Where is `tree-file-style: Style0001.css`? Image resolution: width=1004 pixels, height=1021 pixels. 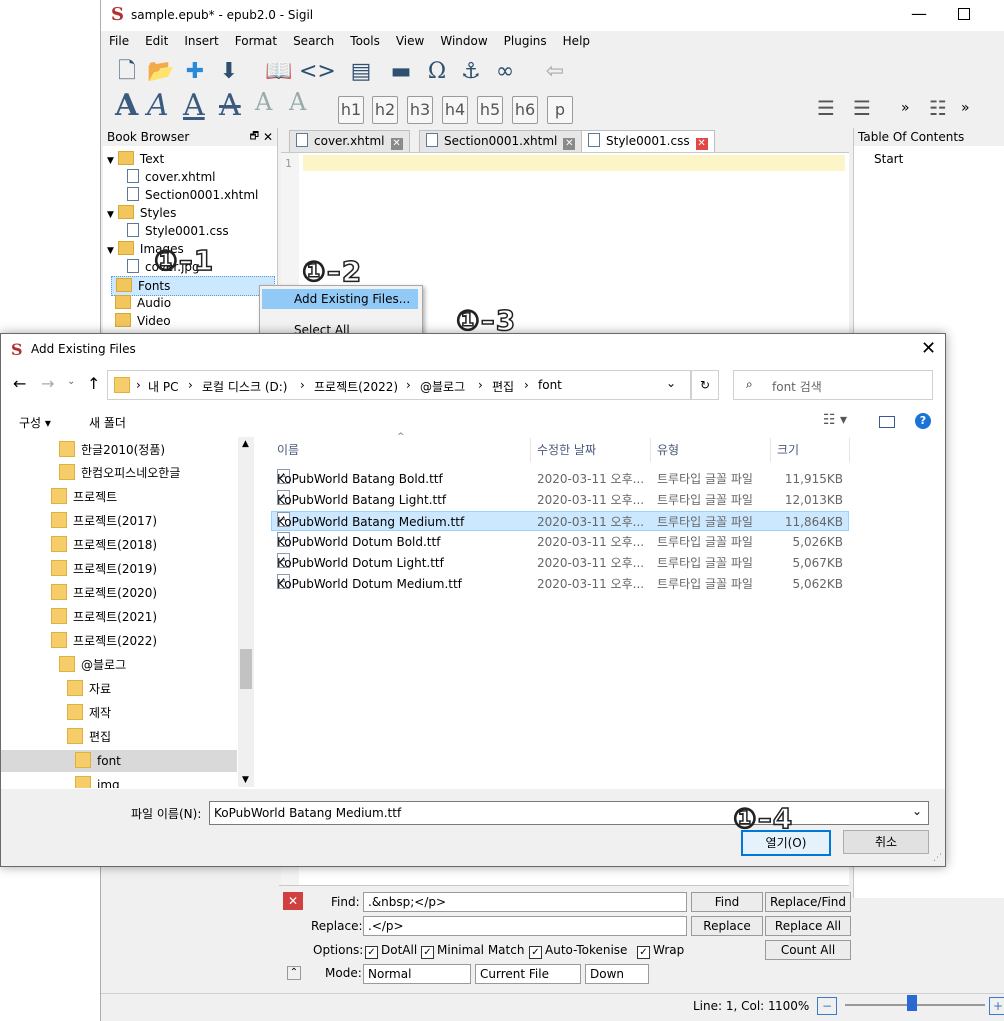
tree-file-style: Style0001.css is located at coordinates (178, 231).